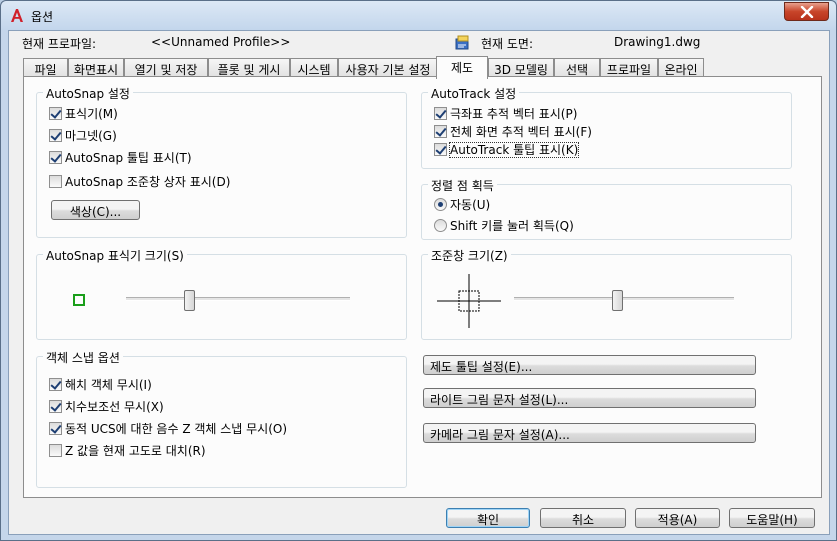  Describe the element at coordinates (127, 450) in the screenshot. I see `replace-z-elevation-checkbox: Z 값을 현재 고도로 대치(R)` at that location.